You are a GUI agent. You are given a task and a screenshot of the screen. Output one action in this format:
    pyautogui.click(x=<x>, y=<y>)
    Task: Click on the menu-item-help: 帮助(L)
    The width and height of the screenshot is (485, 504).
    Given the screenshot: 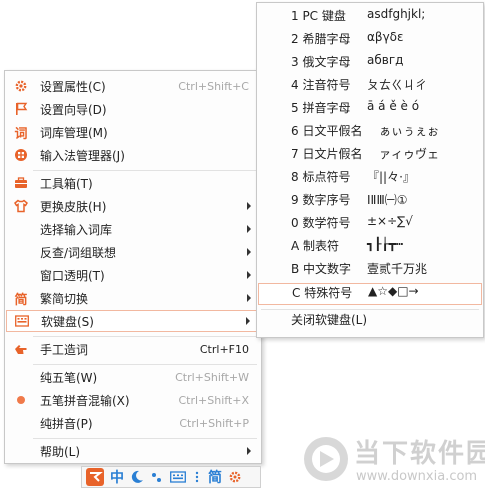 What is the action you would take?
    pyautogui.click(x=133, y=451)
    